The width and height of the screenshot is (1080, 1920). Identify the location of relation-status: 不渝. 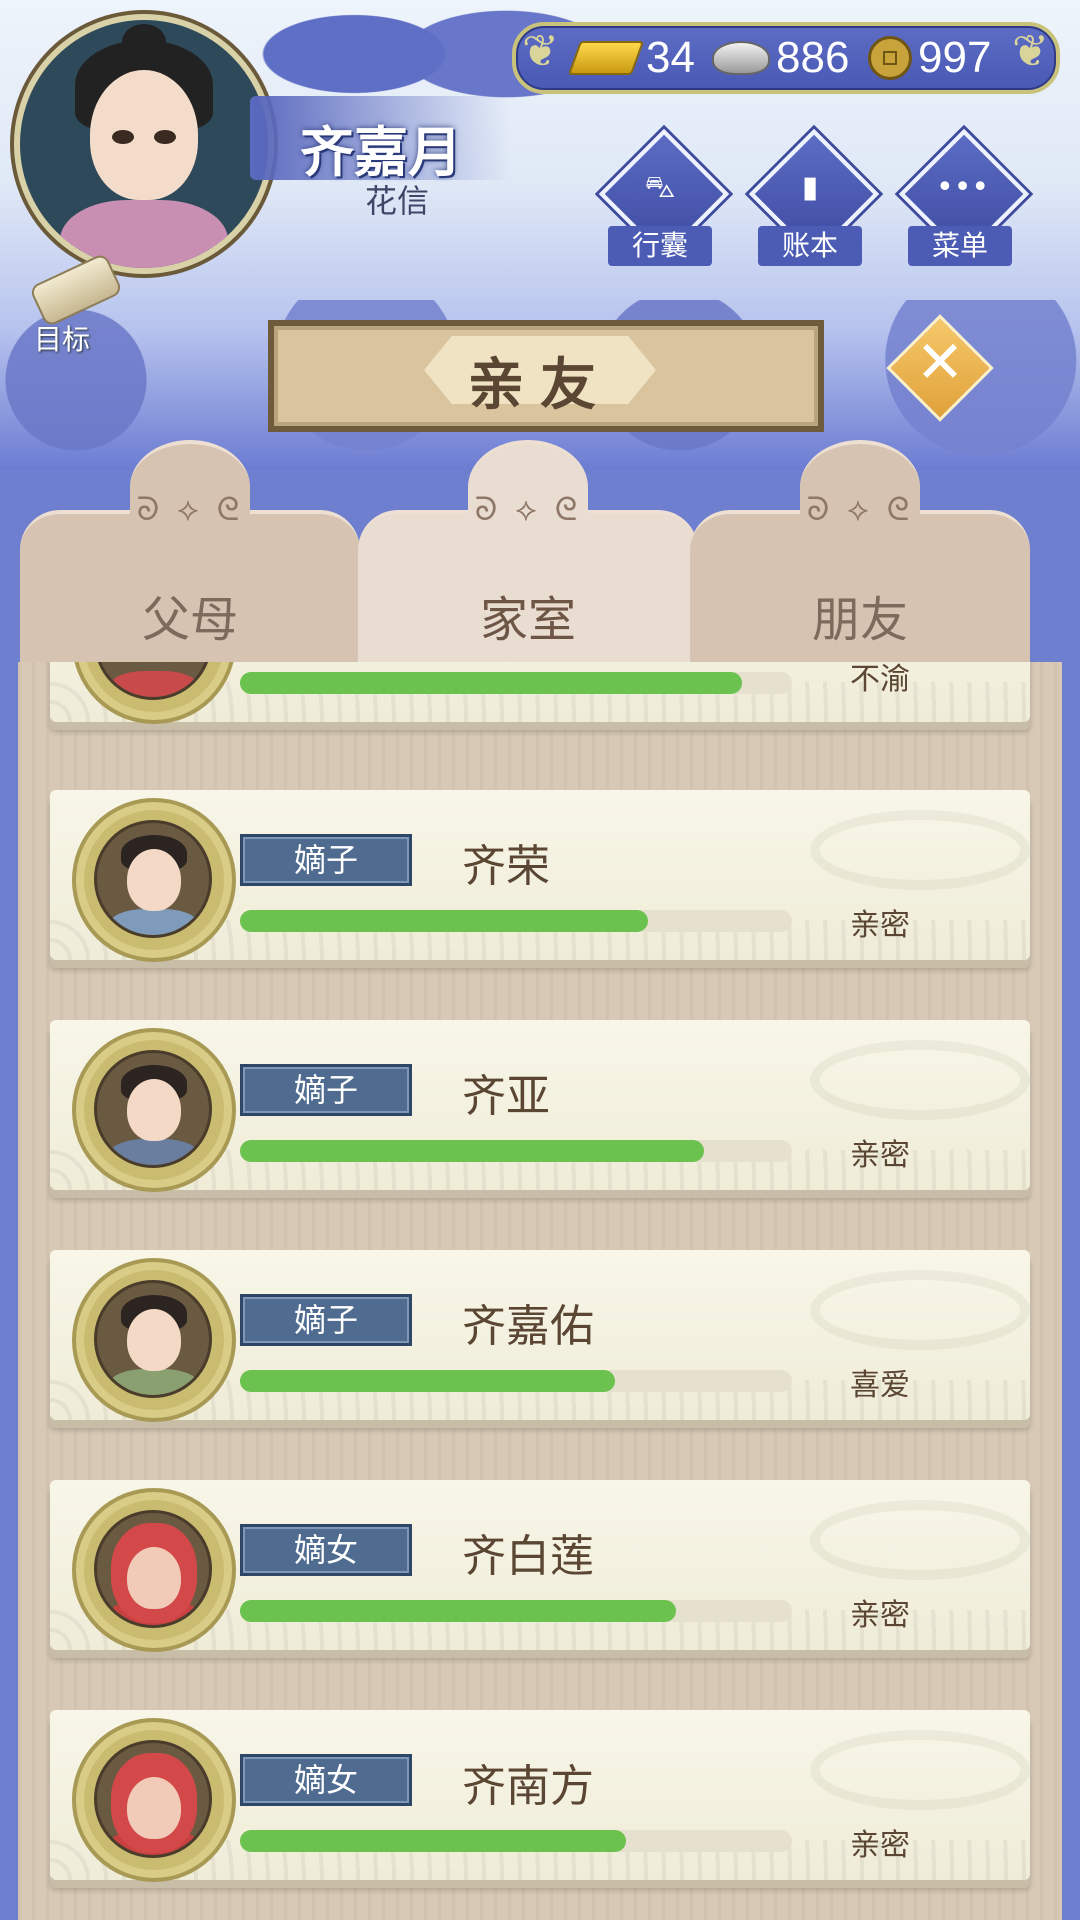
(880, 679).